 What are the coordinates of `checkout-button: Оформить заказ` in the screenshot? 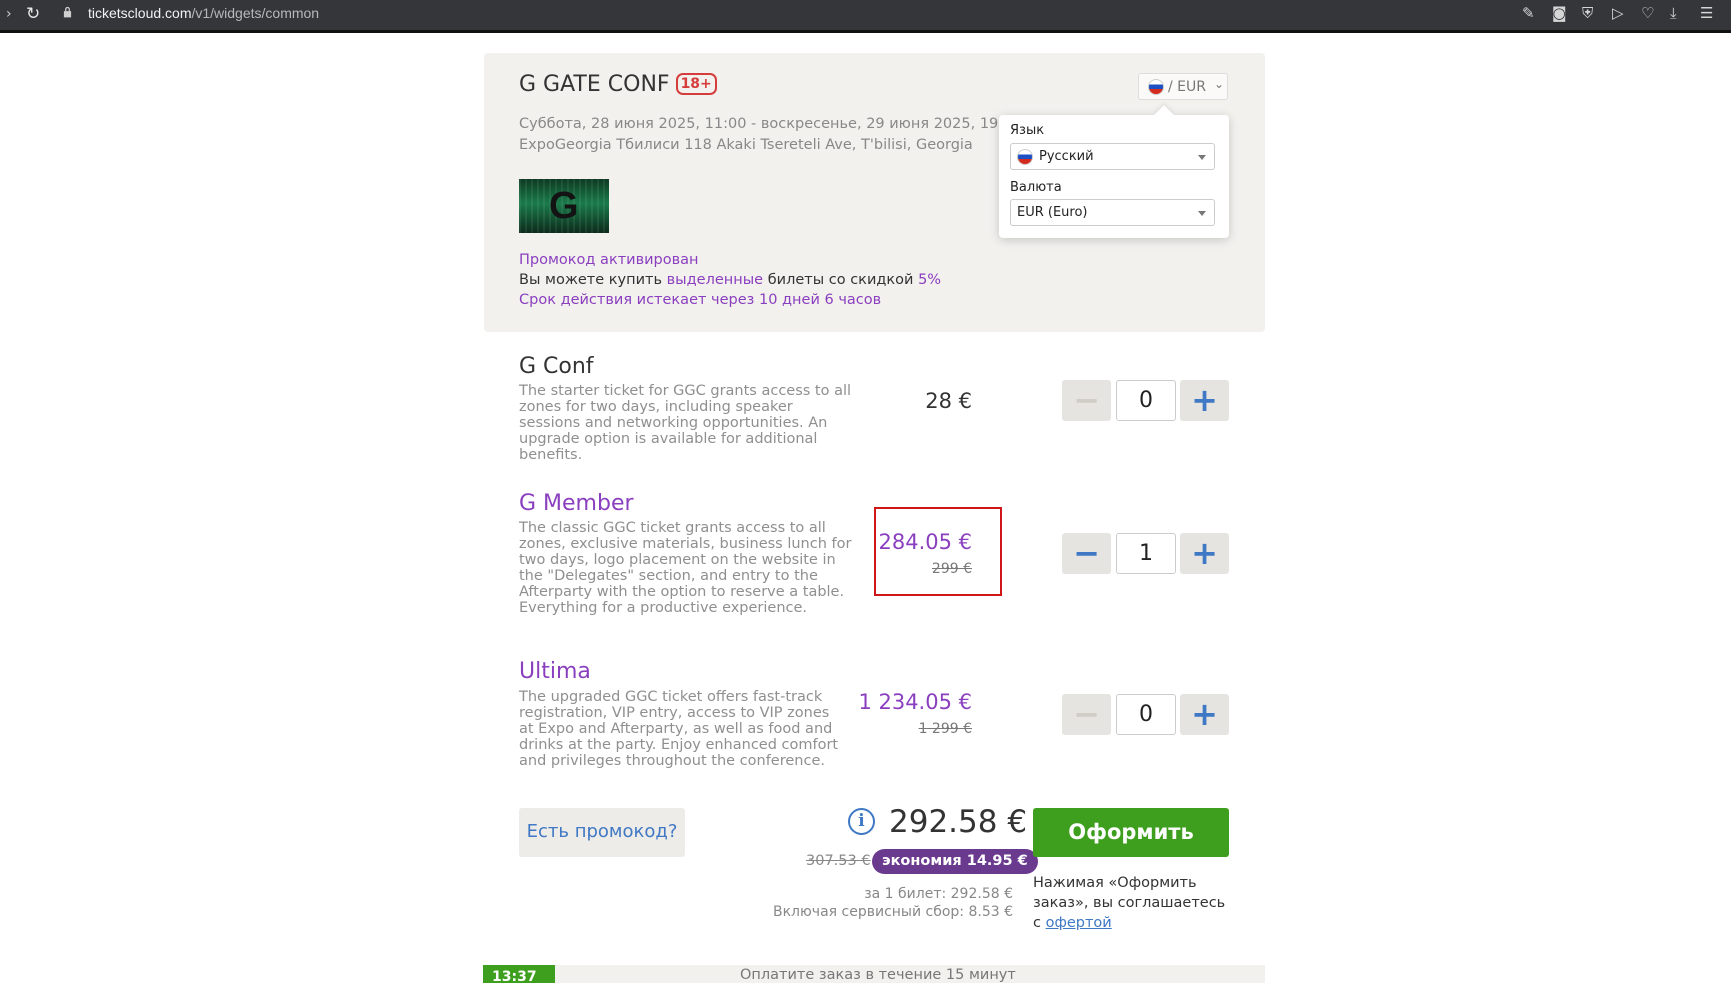 It's located at (1131, 850).